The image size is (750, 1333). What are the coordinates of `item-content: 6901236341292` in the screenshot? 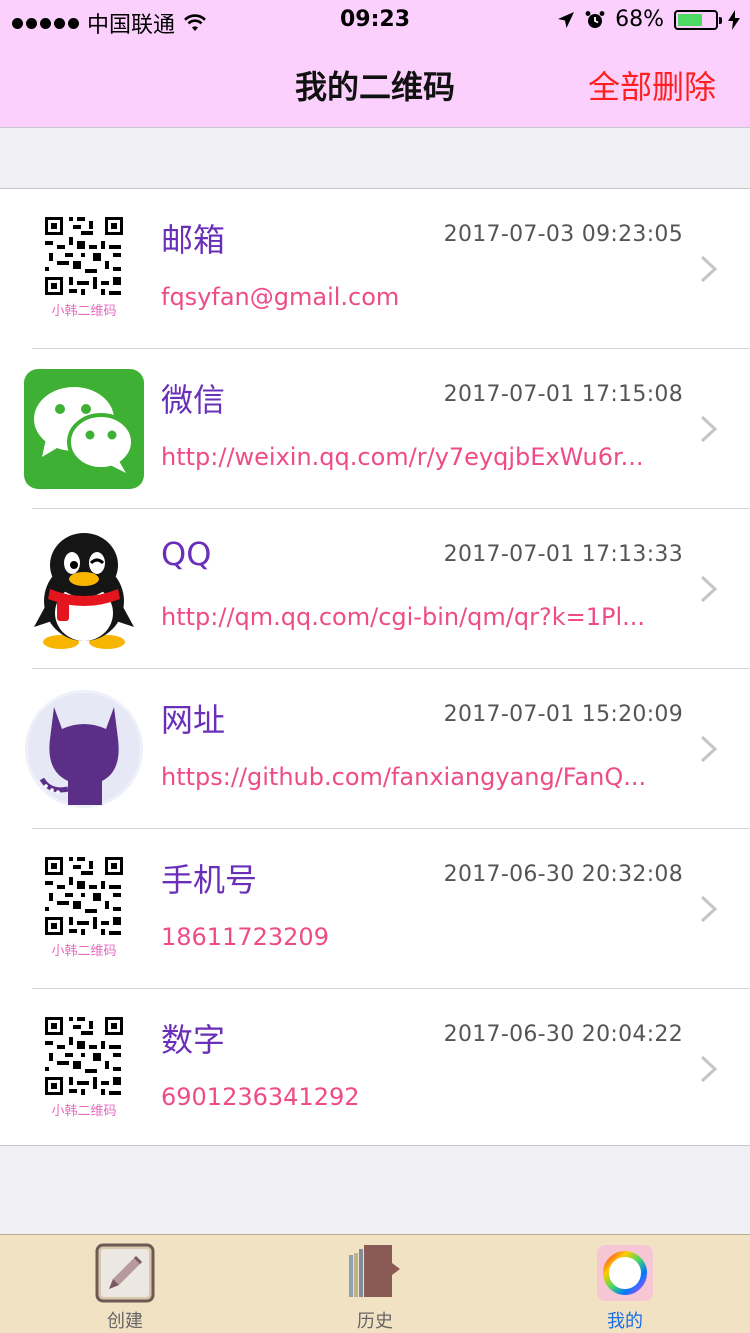 It's located at (260, 1097).